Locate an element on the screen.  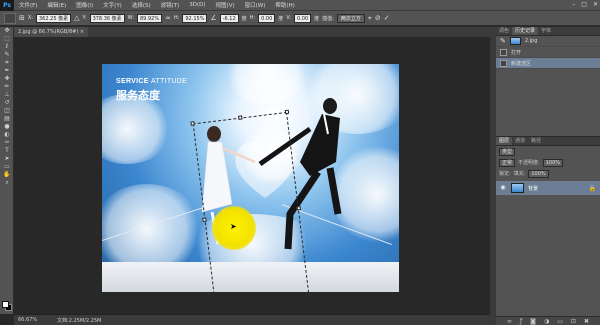
history-item-new-selection: 新建选区 is located at coordinates (548, 63).